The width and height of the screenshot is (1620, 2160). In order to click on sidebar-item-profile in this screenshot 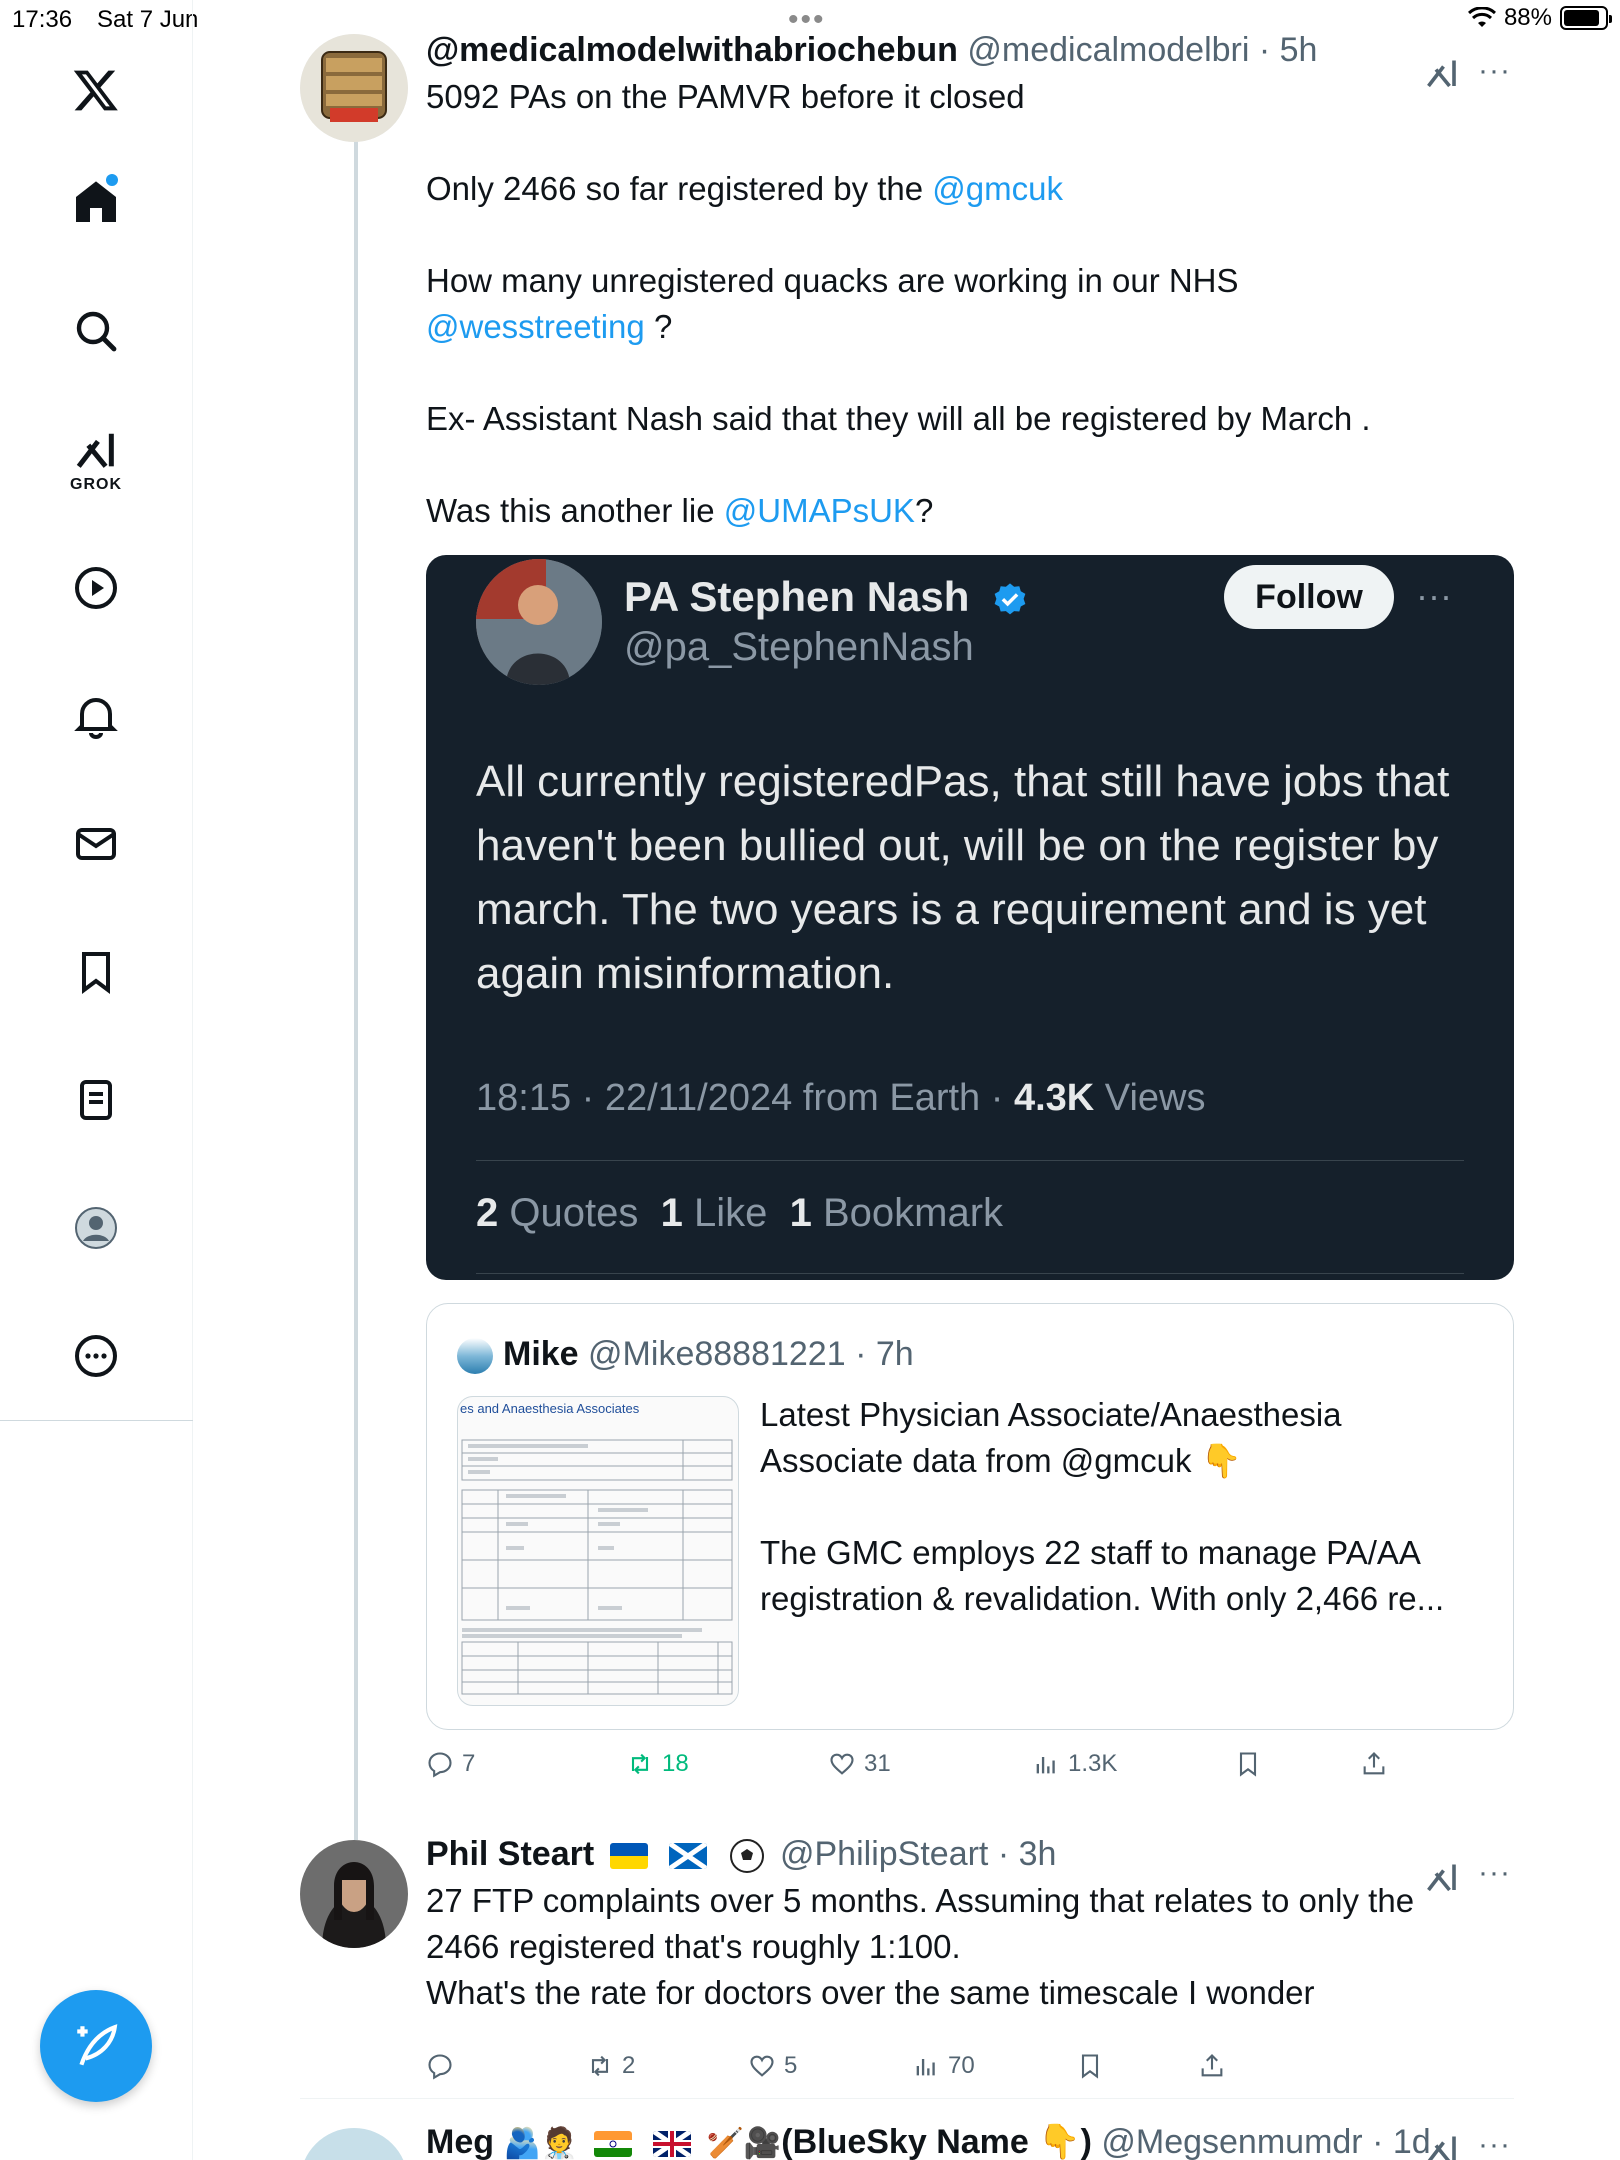, I will do `click(96, 1228)`.